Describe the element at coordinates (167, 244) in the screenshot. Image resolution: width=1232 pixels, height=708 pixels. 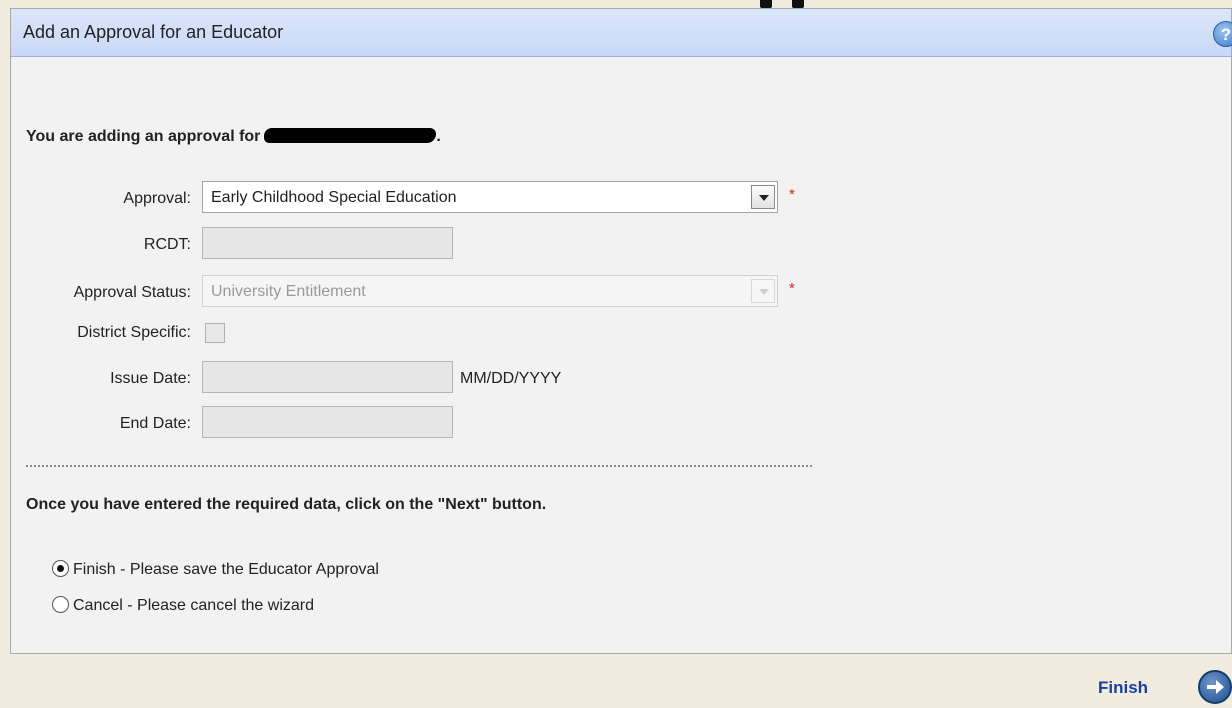
I see `rcdt-label: RCDT:` at that location.